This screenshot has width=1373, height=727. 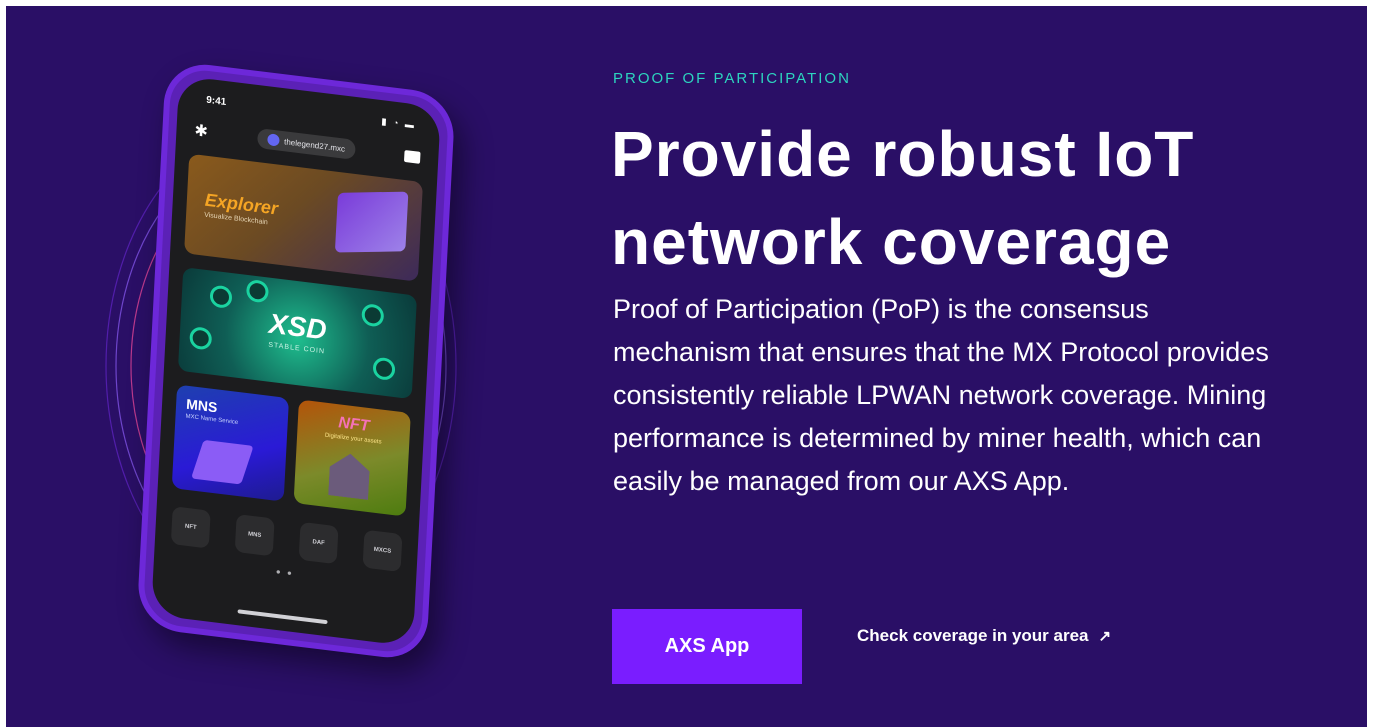 What do you see at coordinates (707, 646) in the screenshot?
I see `axs-app-button: AXS App` at bounding box center [707, 646].